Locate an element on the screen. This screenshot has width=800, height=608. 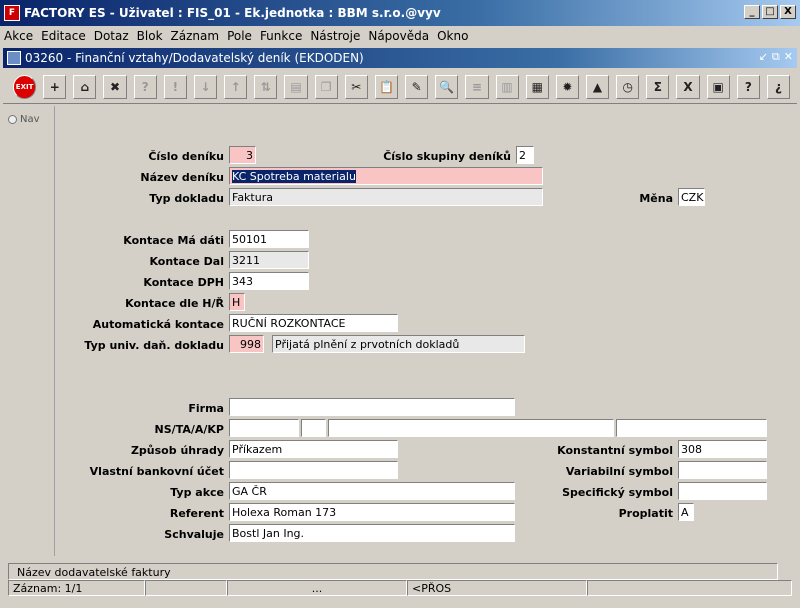
calculator-icon: ▦ is located at coordinates (537, 86).